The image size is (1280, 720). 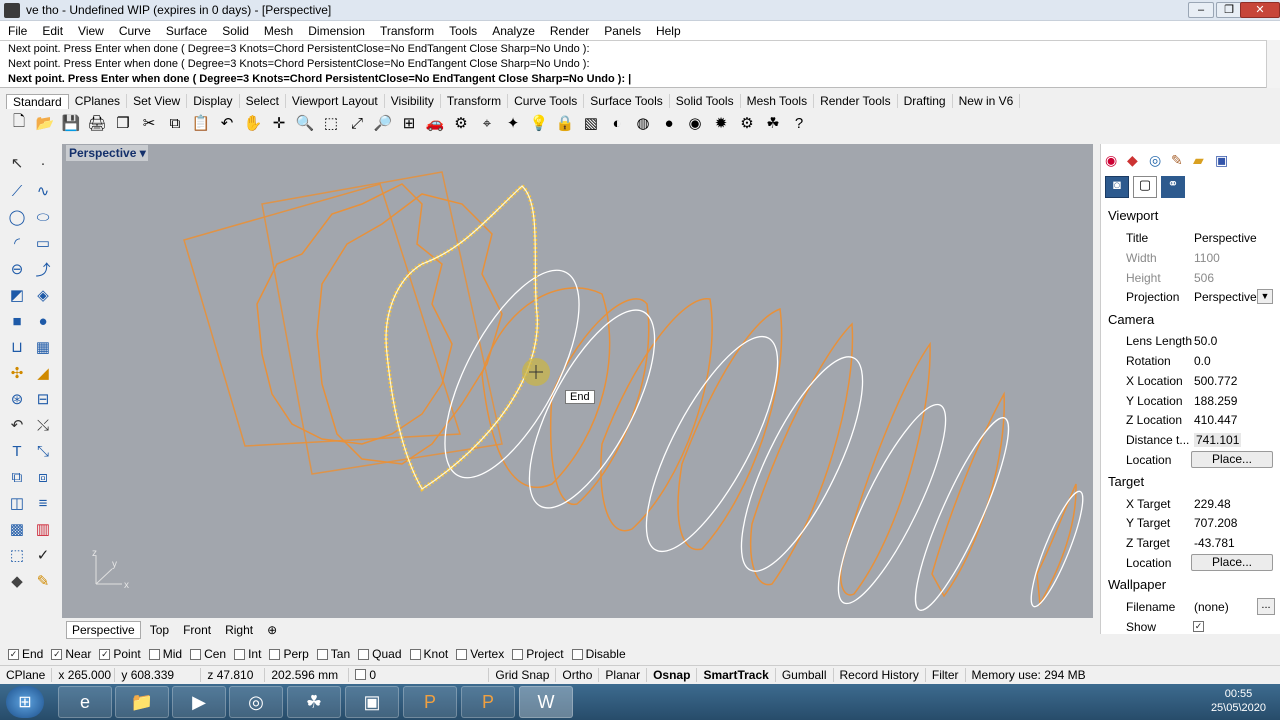 What do you see at coordinates (85, 702) in the screenshot?
I see `taskbar-ie-icon: e` at bounding box center [85, 702].